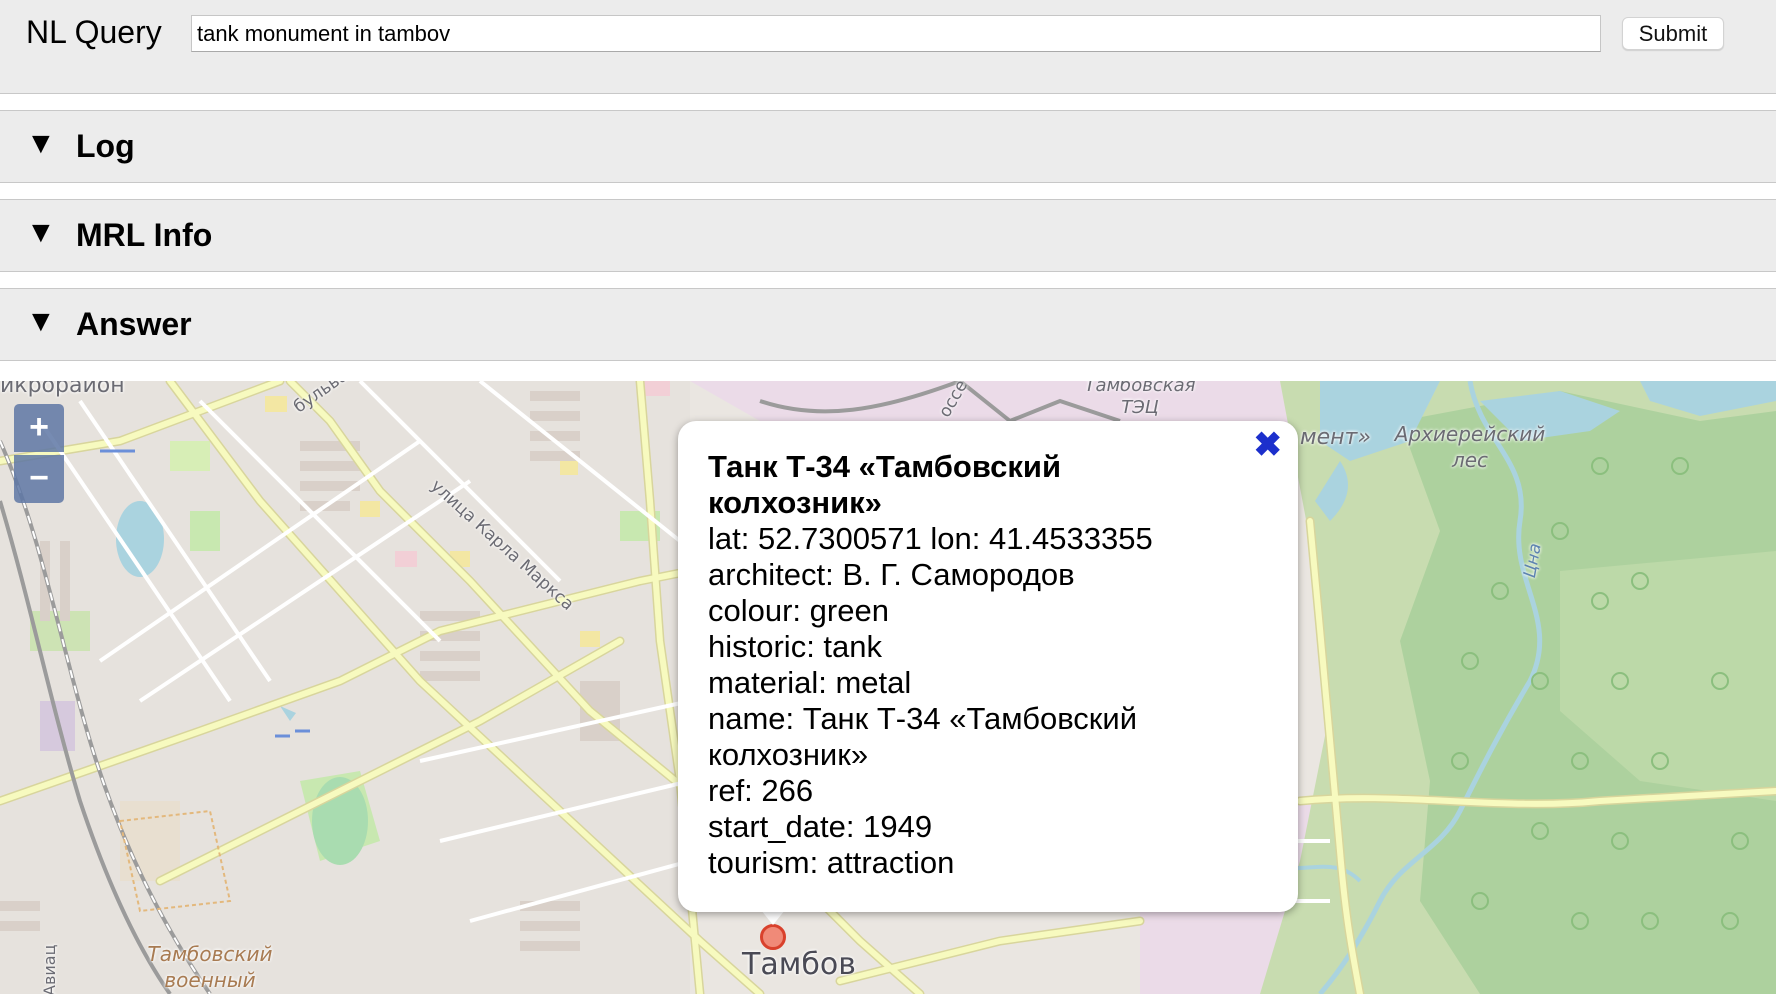 This screenshot has height=994, width=1776. What do you see at coordinates (820, 826) in the screenshot?
I see `popup-property: start_date: 1949` at bounding box center [820, 826].